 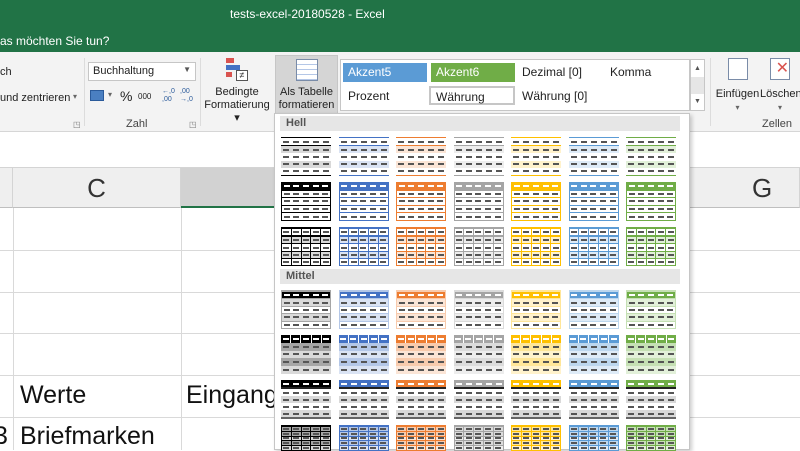 I want to click on table-style-m4-orange, so click(x=421, y=438).